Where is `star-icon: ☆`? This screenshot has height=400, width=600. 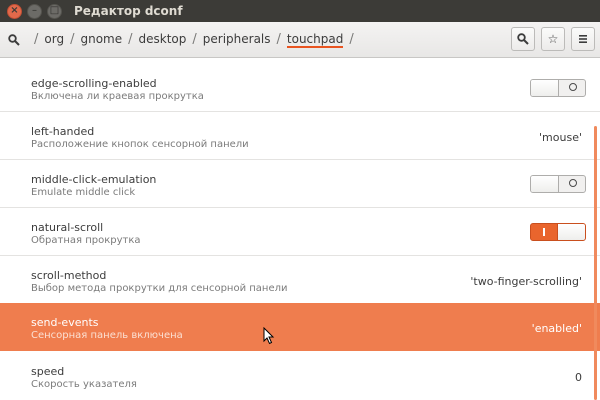 star-icon: ☆ is located at coordinates (553, 39).